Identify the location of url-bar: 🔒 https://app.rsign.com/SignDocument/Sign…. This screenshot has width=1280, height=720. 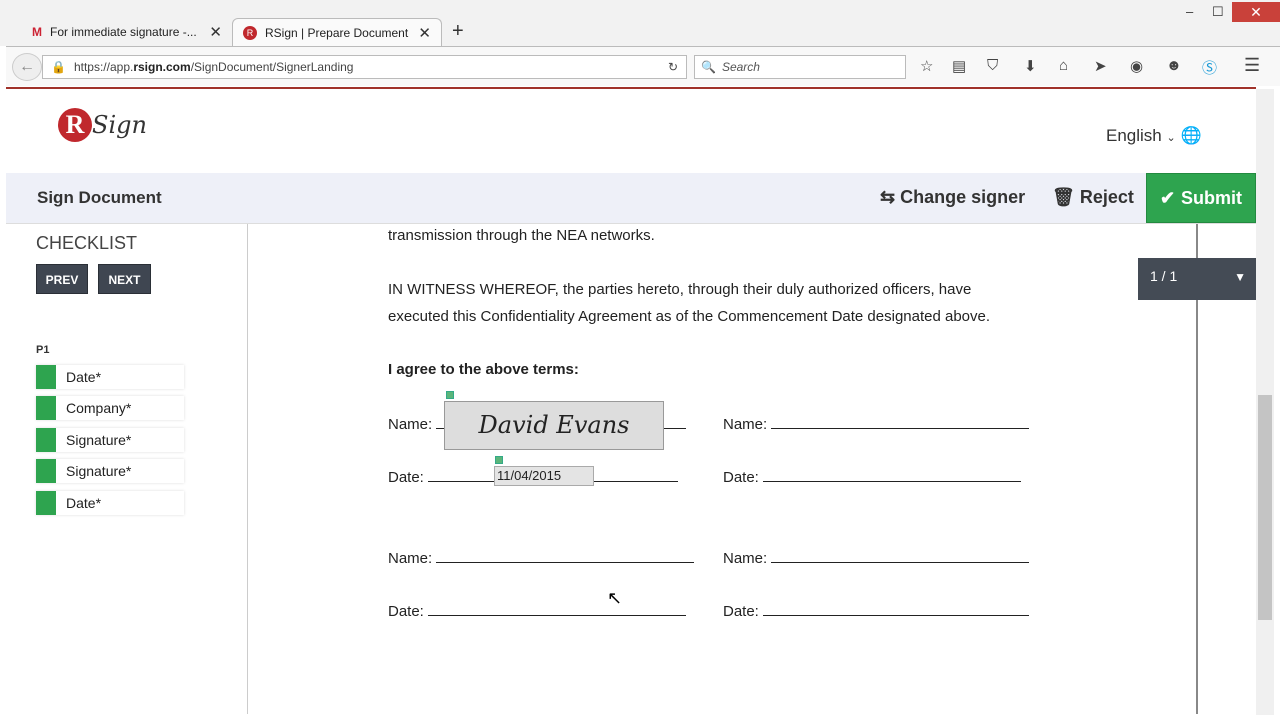
(364, 67).